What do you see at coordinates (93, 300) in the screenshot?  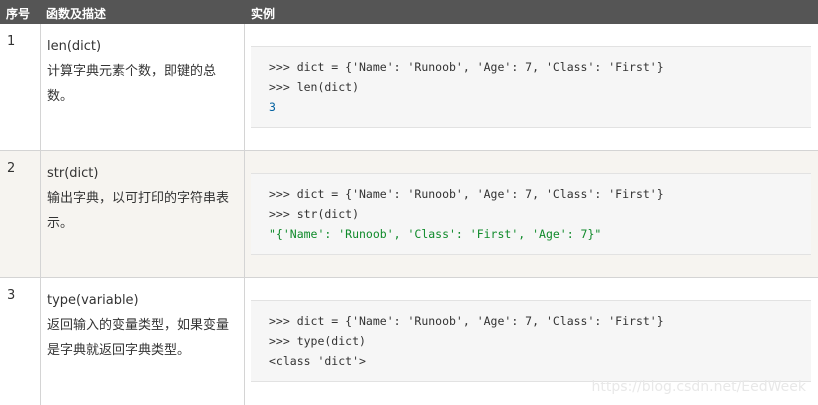 I see `function-name: type(variable)` at bounding box center [93, 300].